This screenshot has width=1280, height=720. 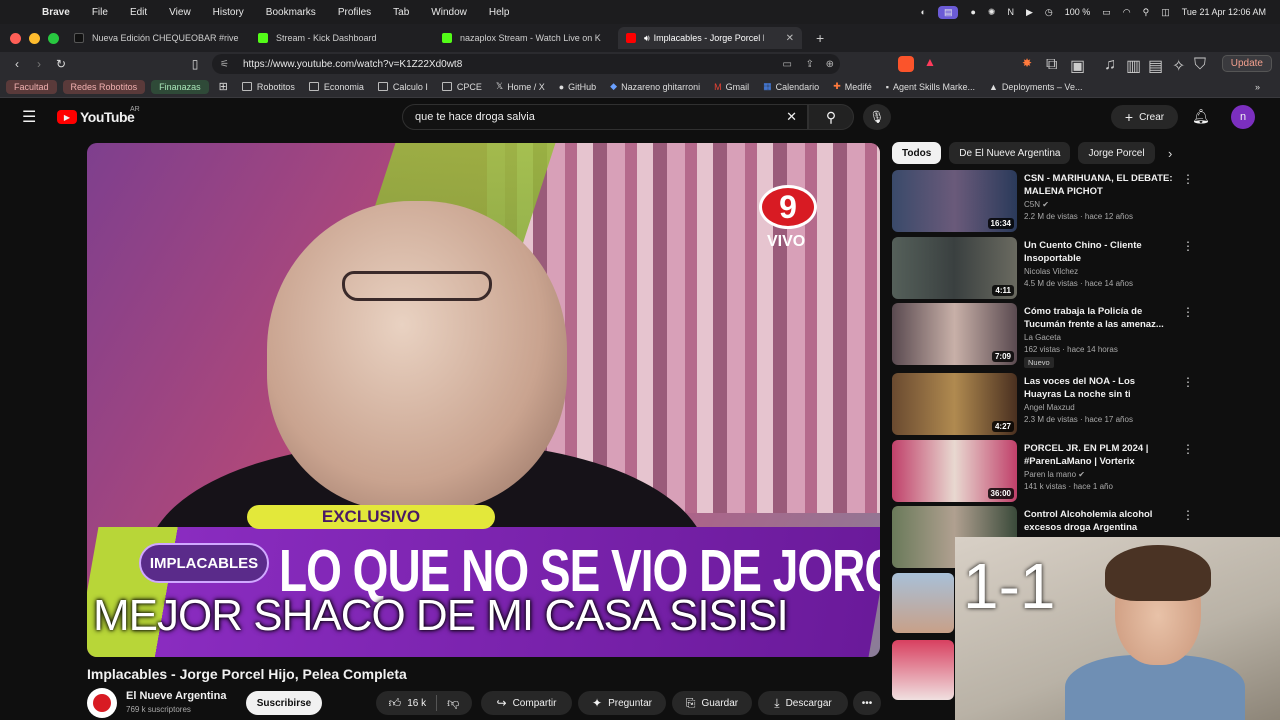 I want to click on bookmark-calculo: Calculo I, so click(x=402, y=87).